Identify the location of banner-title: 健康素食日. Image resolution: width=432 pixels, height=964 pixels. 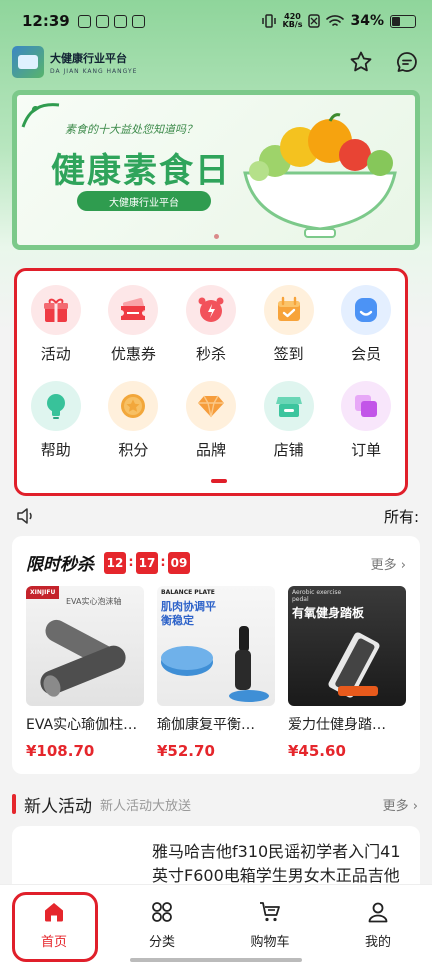
(141, 171).